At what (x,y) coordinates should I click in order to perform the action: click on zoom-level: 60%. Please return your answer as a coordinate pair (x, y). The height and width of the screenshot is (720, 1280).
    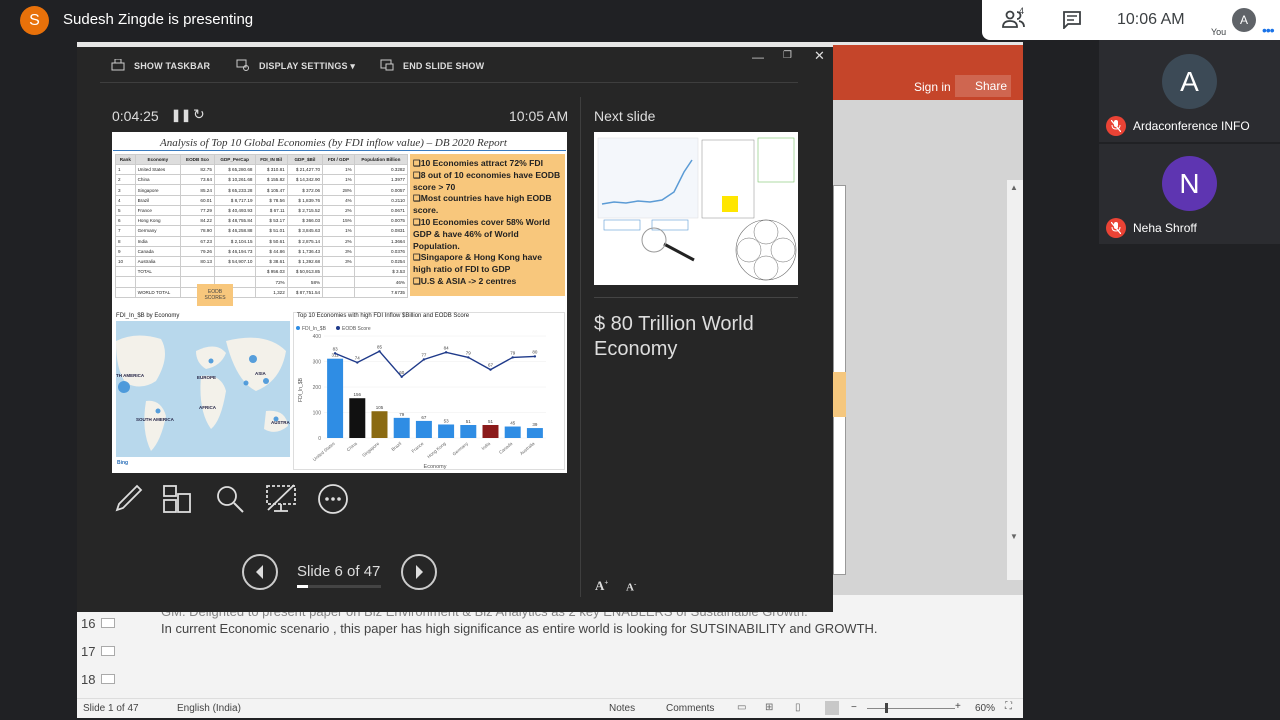
    Looking at the image, I should click on (985, 708).